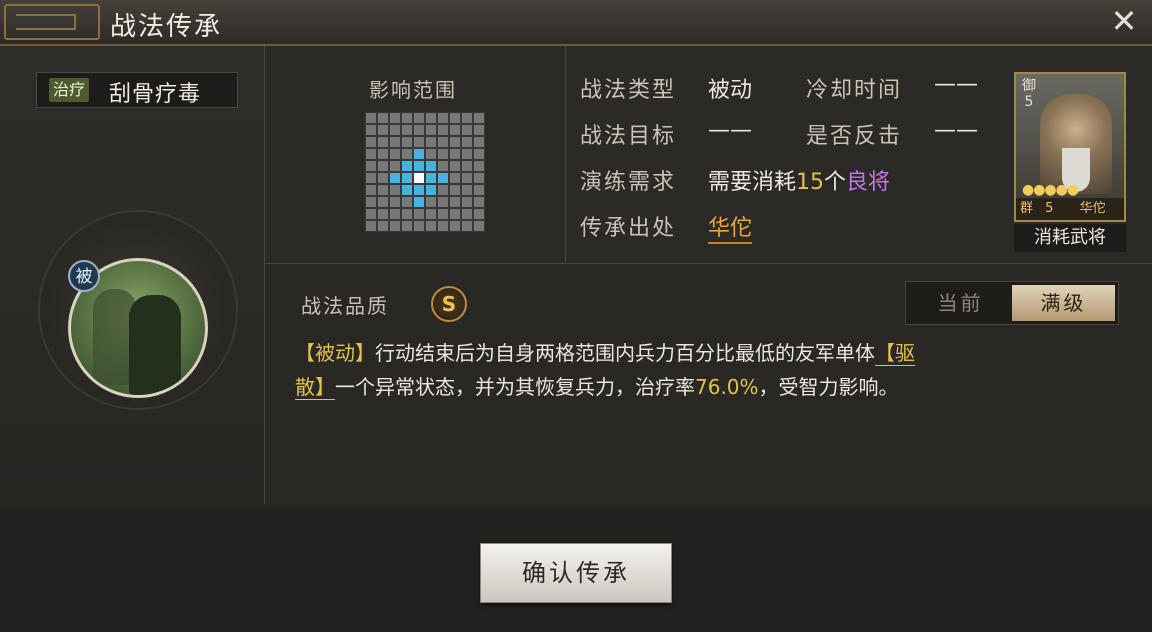 The image size is (1152, 632). What do you see at coordinates (1029, 86) in the screenshot?
I see `card-role-label: 御` at bounding box center [1029, 86].